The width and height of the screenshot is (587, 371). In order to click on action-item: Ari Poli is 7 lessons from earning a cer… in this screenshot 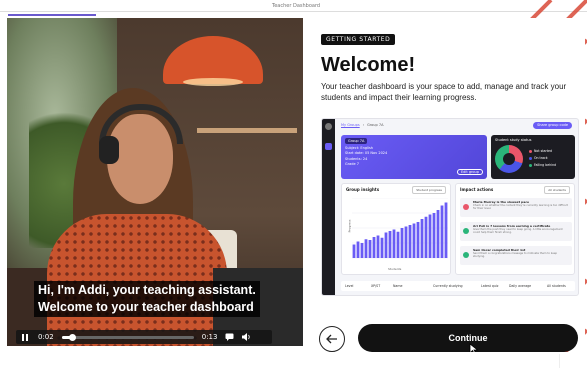, I will do `click(516, 231)`.